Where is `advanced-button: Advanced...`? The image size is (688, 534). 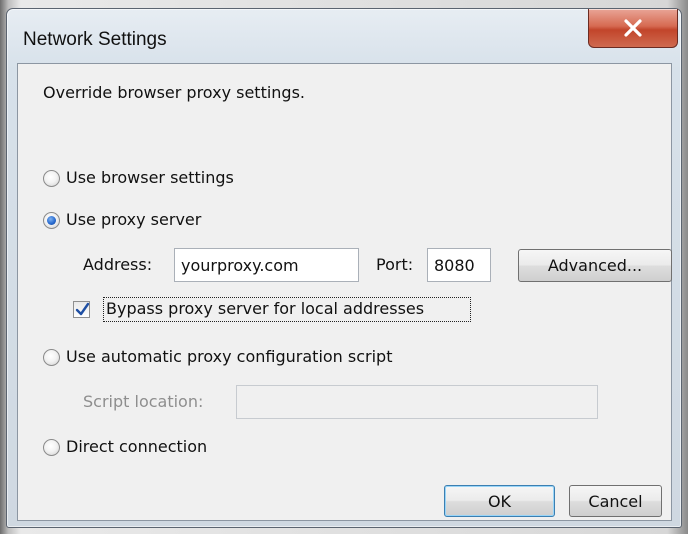
advanced-button: Advanced... is located at coordinates (595, 265).